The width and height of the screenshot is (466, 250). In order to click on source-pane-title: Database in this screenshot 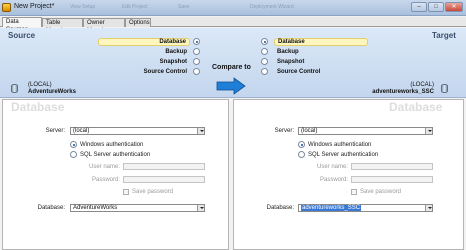, I will do `click(38, 107)`.